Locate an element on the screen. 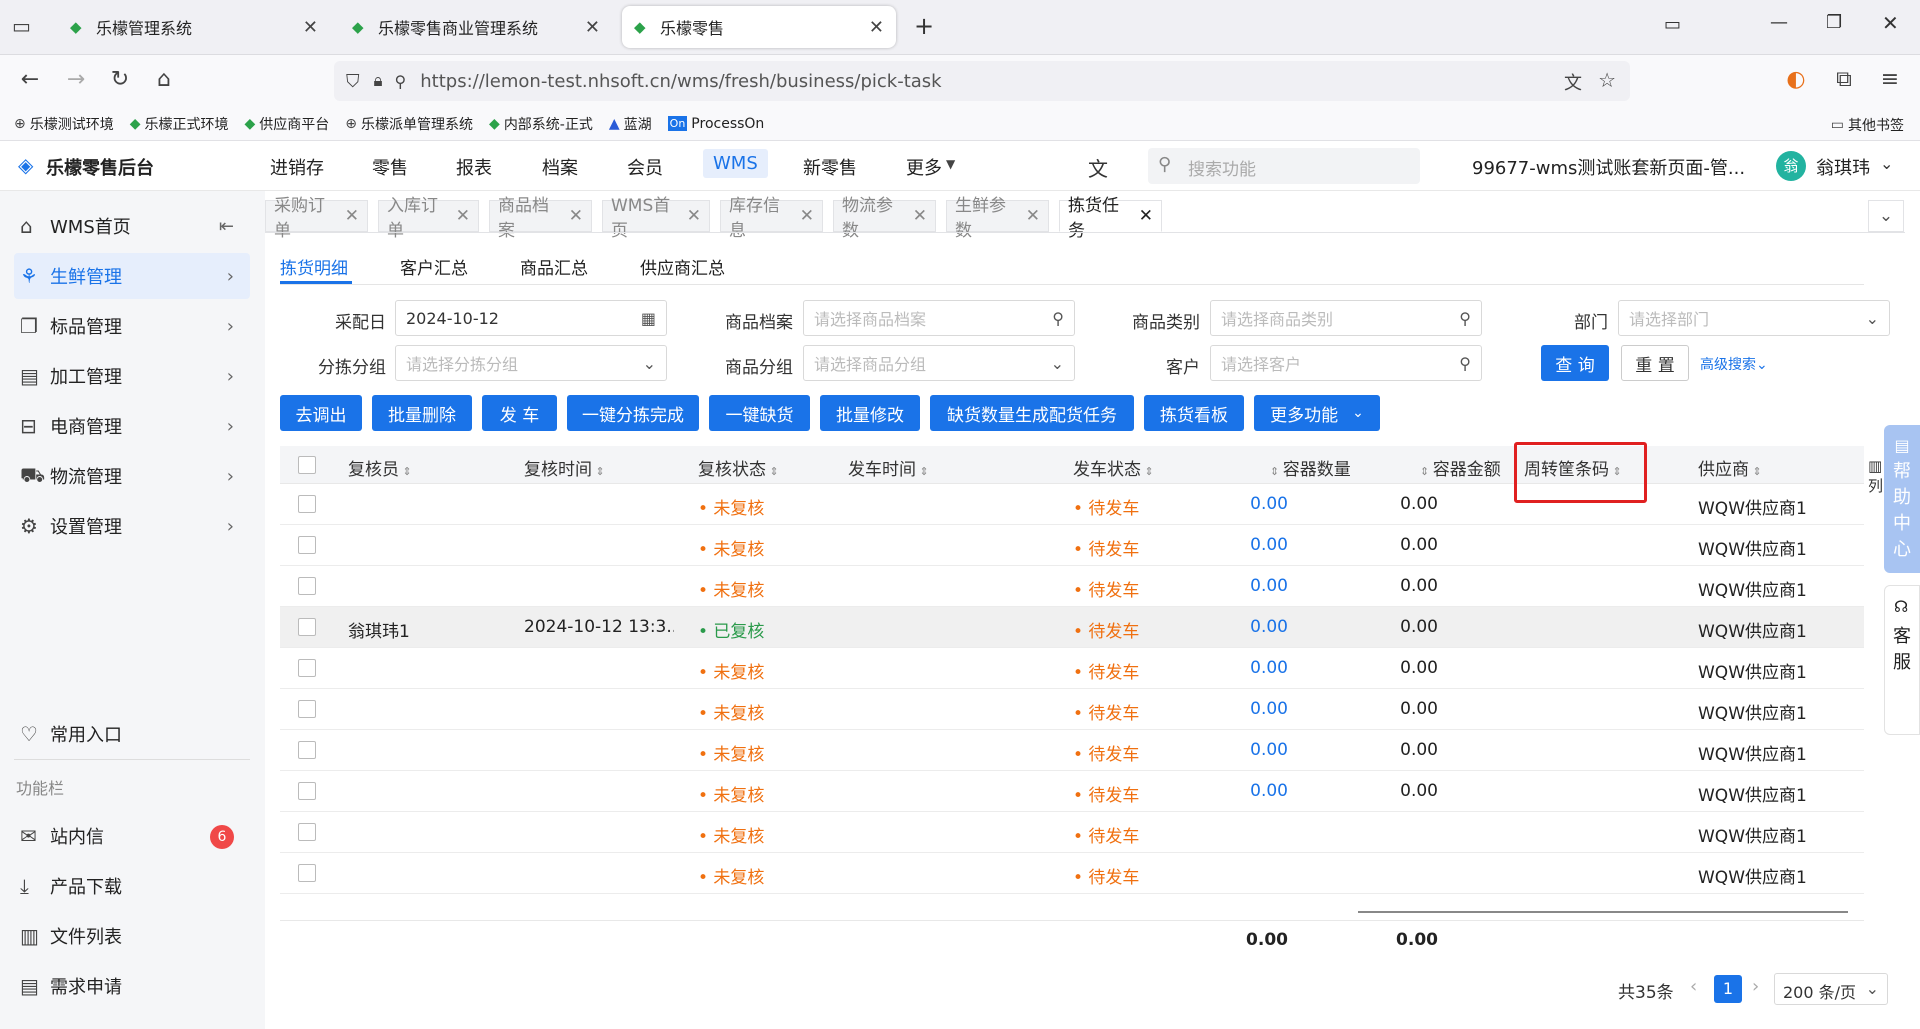 The width and height of the screenshot is (1920, 1029). goods-group-select: 请选择商品分组 ⌄ is located at coordinates (939, 363).